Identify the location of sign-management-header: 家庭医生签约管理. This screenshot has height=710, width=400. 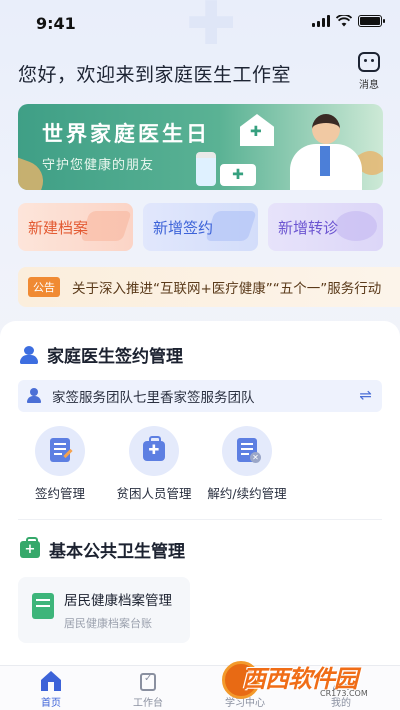
(101, 354).